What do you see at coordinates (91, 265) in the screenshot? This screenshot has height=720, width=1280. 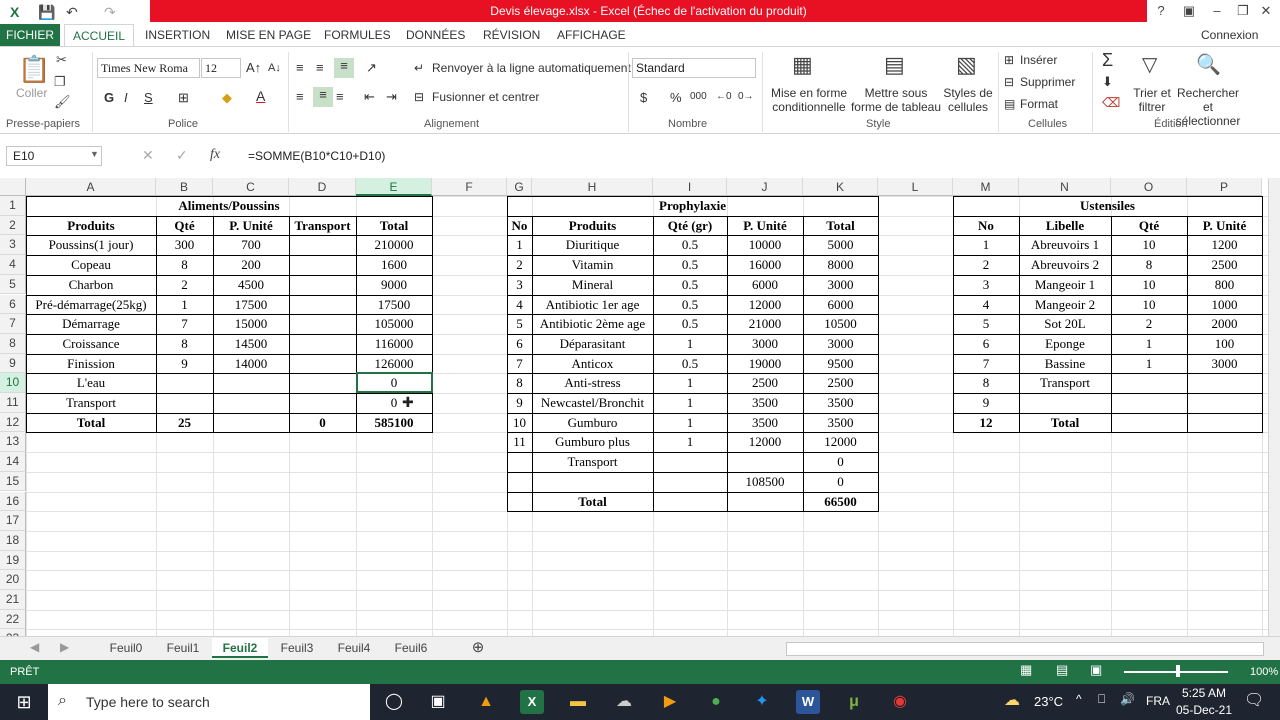 I see `cell: Copeau` at bounding box center [91, 265].